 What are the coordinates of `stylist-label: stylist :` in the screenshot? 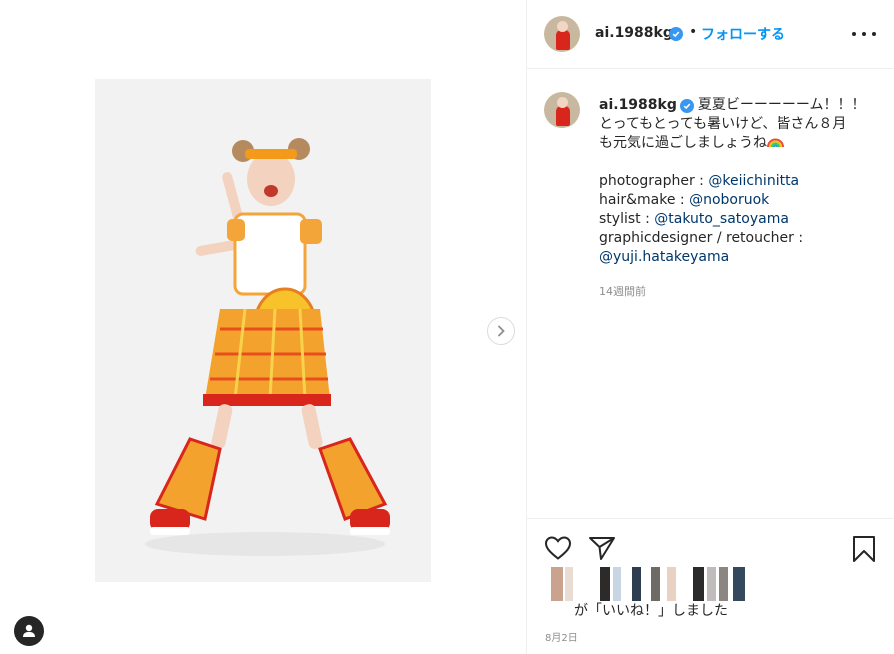 It's located at (627, 219).